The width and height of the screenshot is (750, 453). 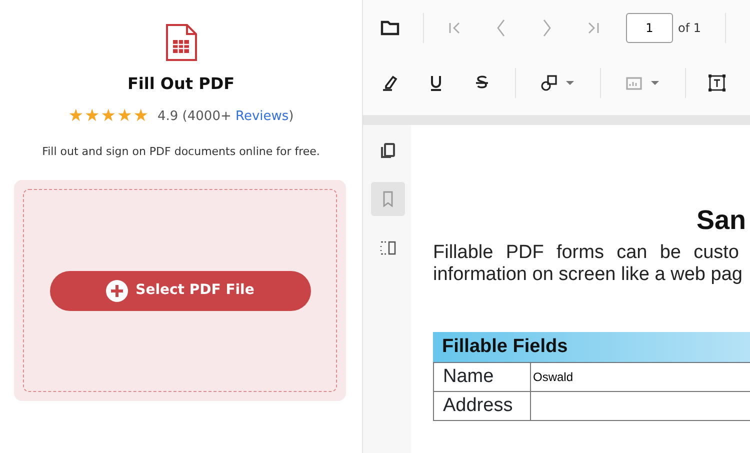 What do you see at coordinates (649, 27) in the screenshot?
I see `page-number-field: 1` at bounding box center [649, 27].